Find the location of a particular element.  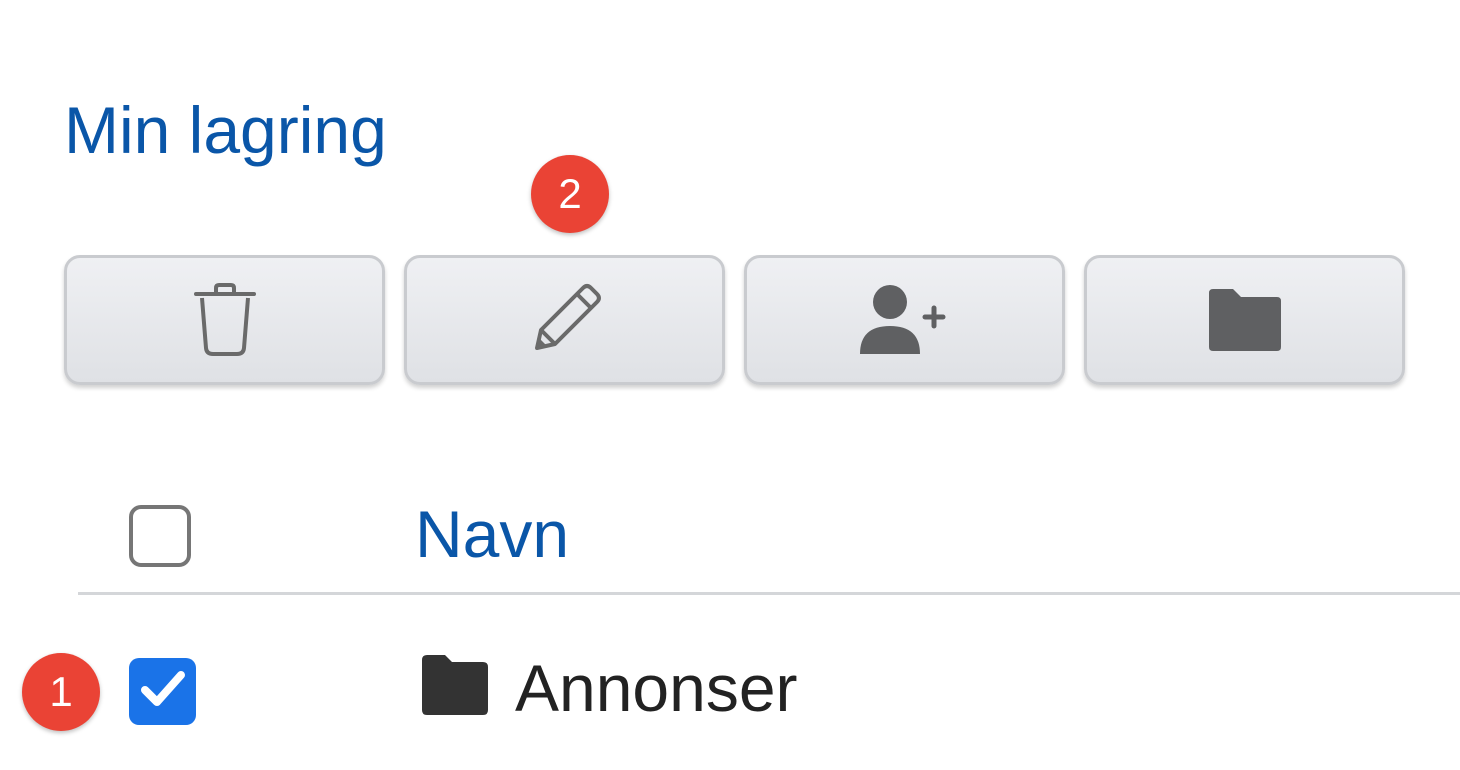

add-user-icon is located at coordinates (905, 320).